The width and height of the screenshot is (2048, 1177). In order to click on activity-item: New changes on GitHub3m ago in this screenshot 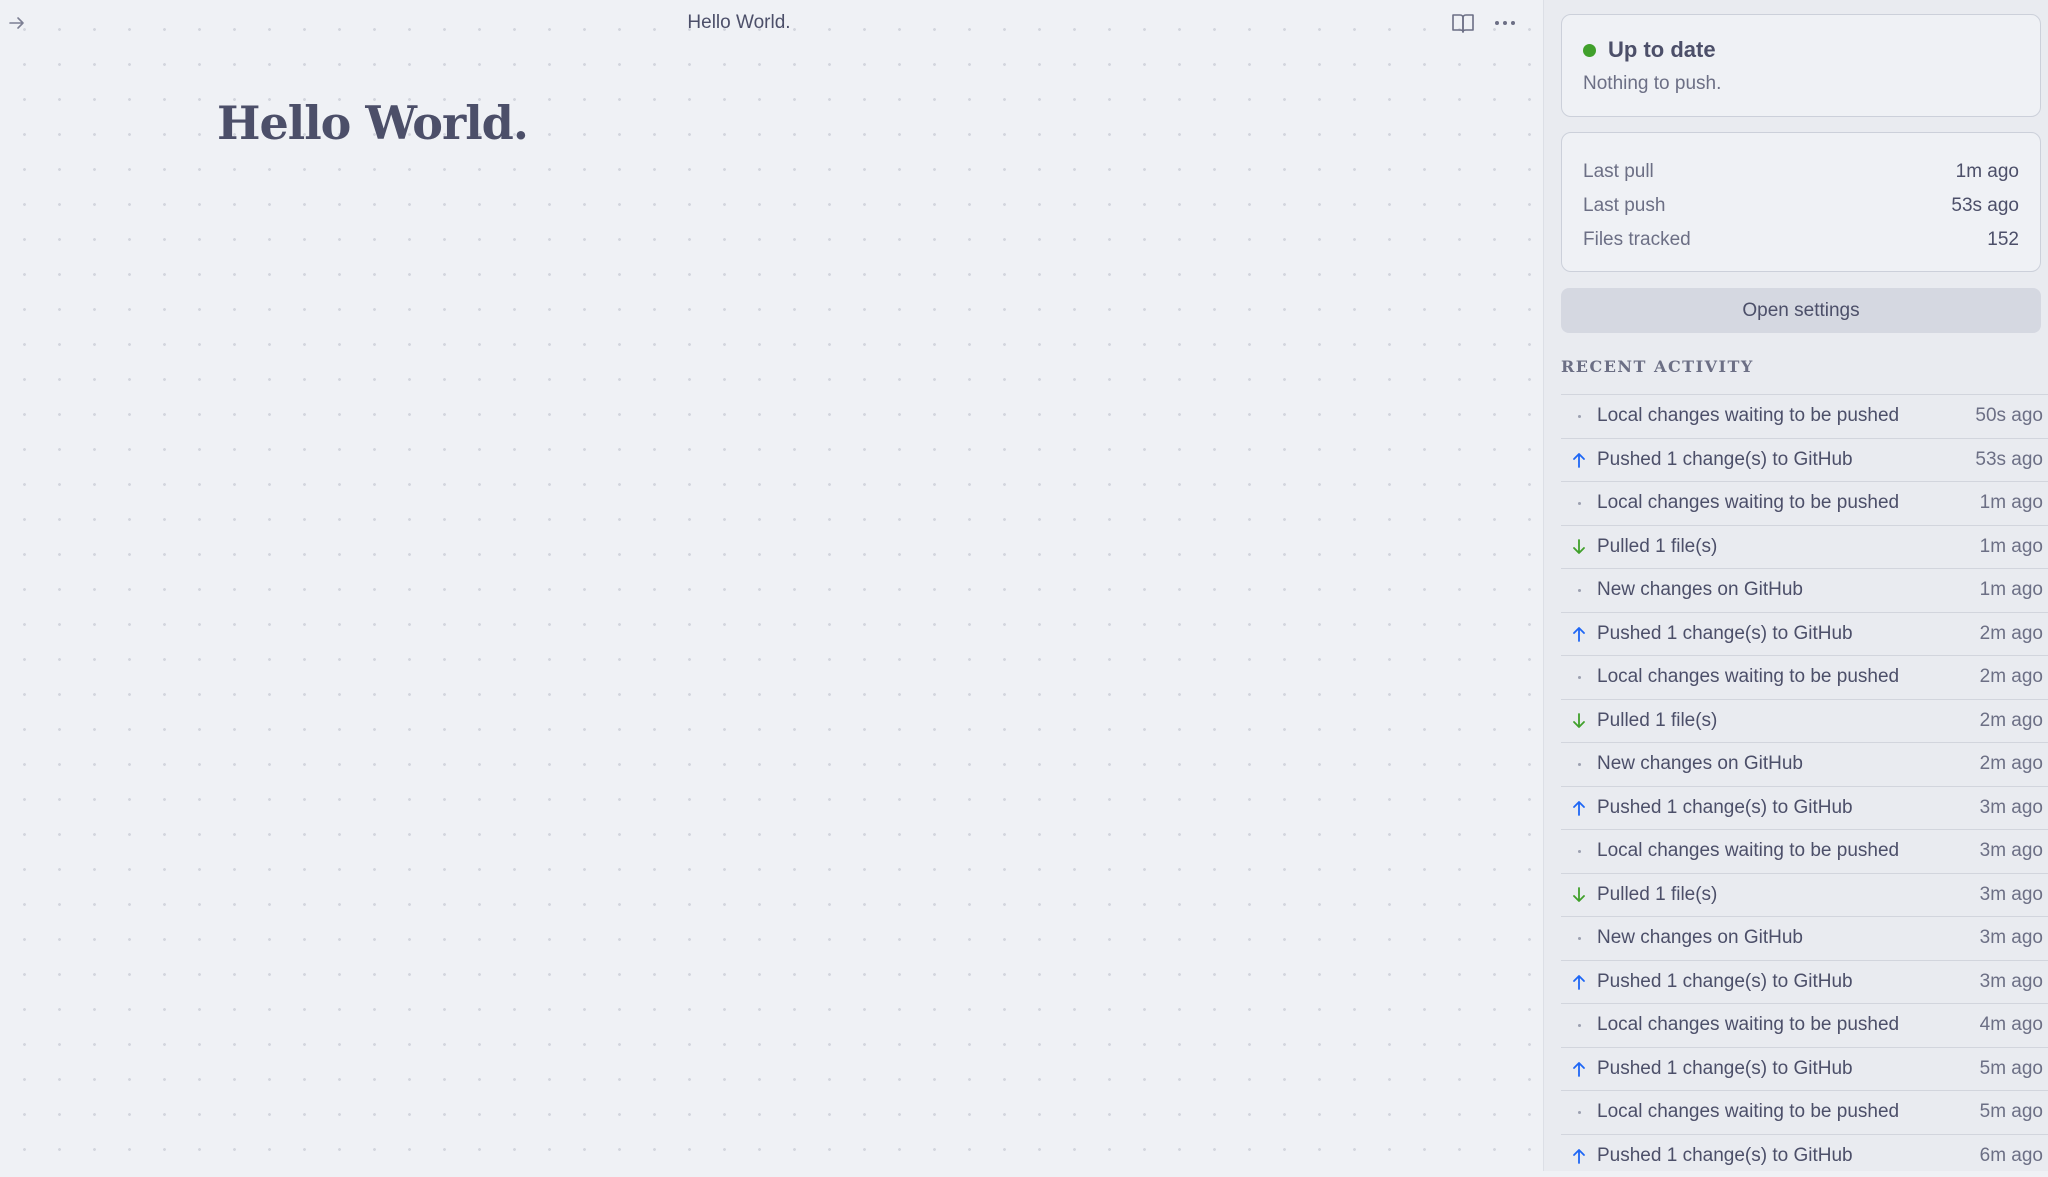, I will do `click(1804, 938)`.